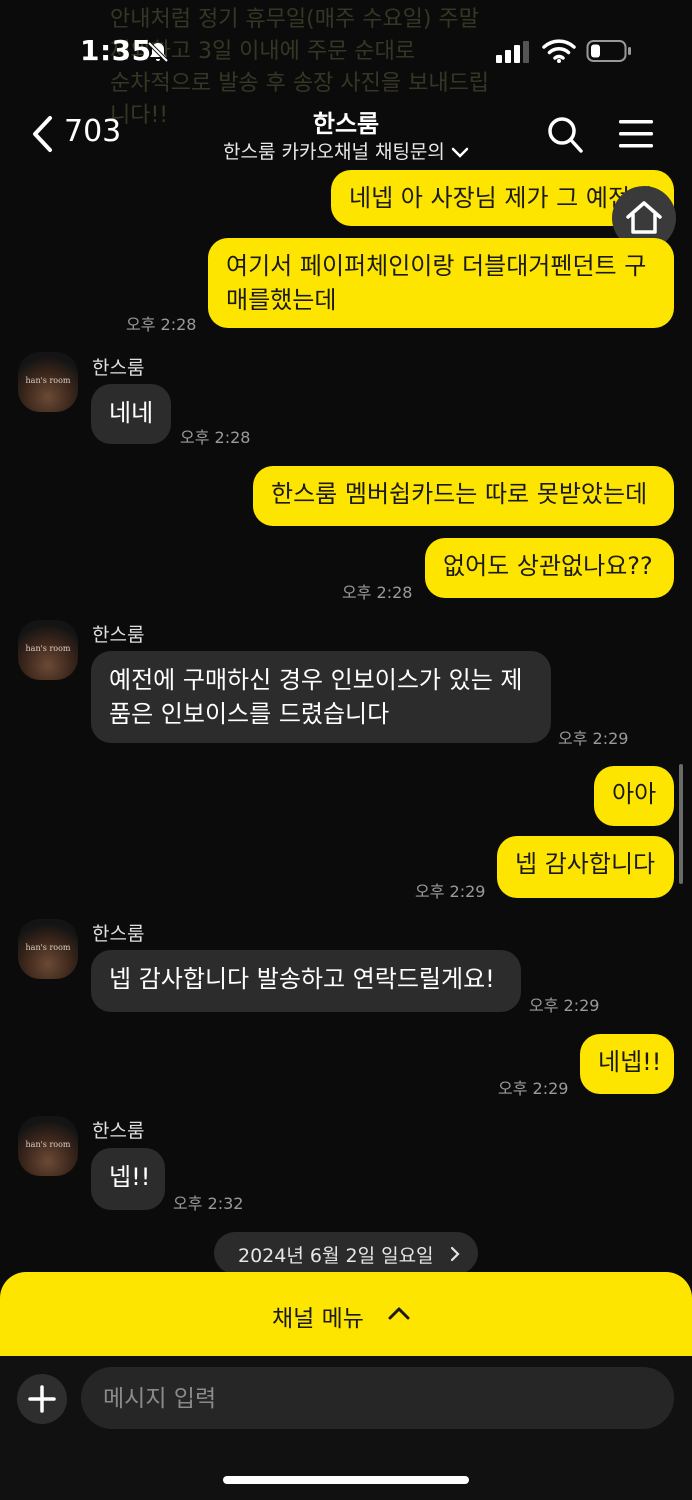 This screenshot has height=1500, width=692. What do you see at coordinates (128, 1179) in the screenshot?
I see `their-message-bubble: 넵!!` at bounding box center [128, 1179].